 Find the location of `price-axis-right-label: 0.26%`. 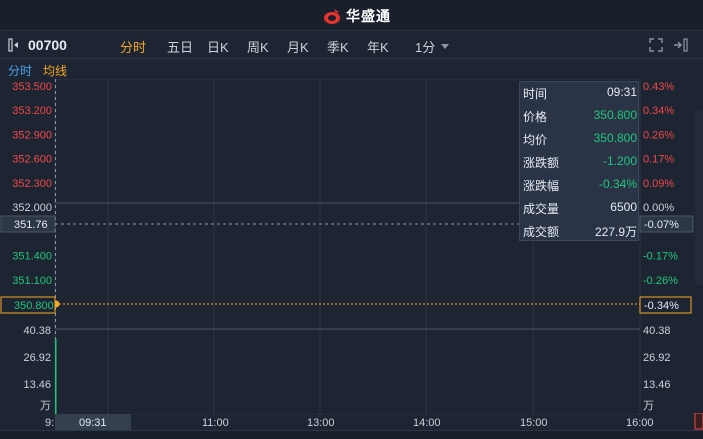

price-axis-right-label: 0.26% is located at coordinates (658, 135).